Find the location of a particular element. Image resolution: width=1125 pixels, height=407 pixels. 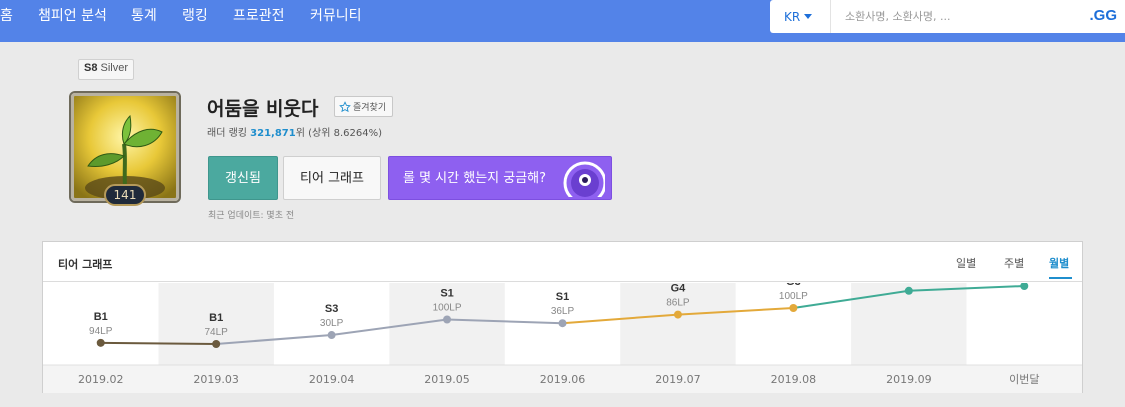

chevron-down-icon is located at coordinates (808, 16).